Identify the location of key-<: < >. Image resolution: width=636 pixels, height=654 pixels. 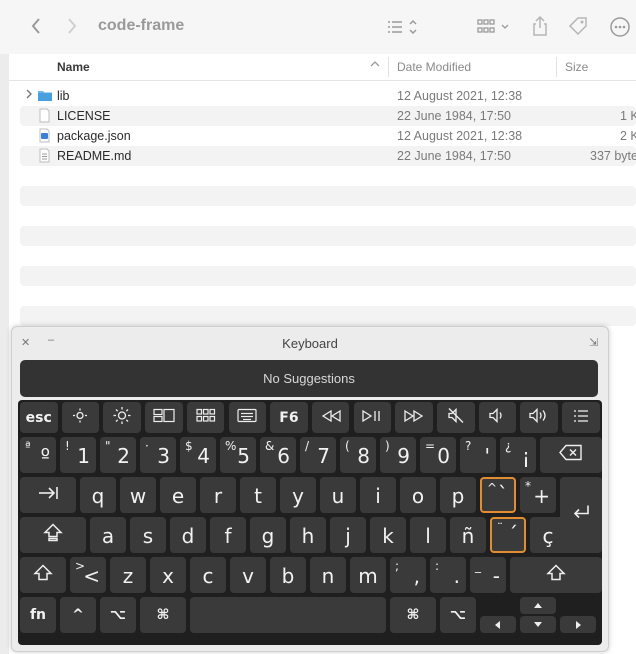
(88, 575).